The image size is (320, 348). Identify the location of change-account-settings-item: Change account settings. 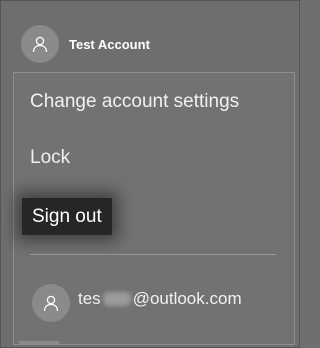
(134, 102).